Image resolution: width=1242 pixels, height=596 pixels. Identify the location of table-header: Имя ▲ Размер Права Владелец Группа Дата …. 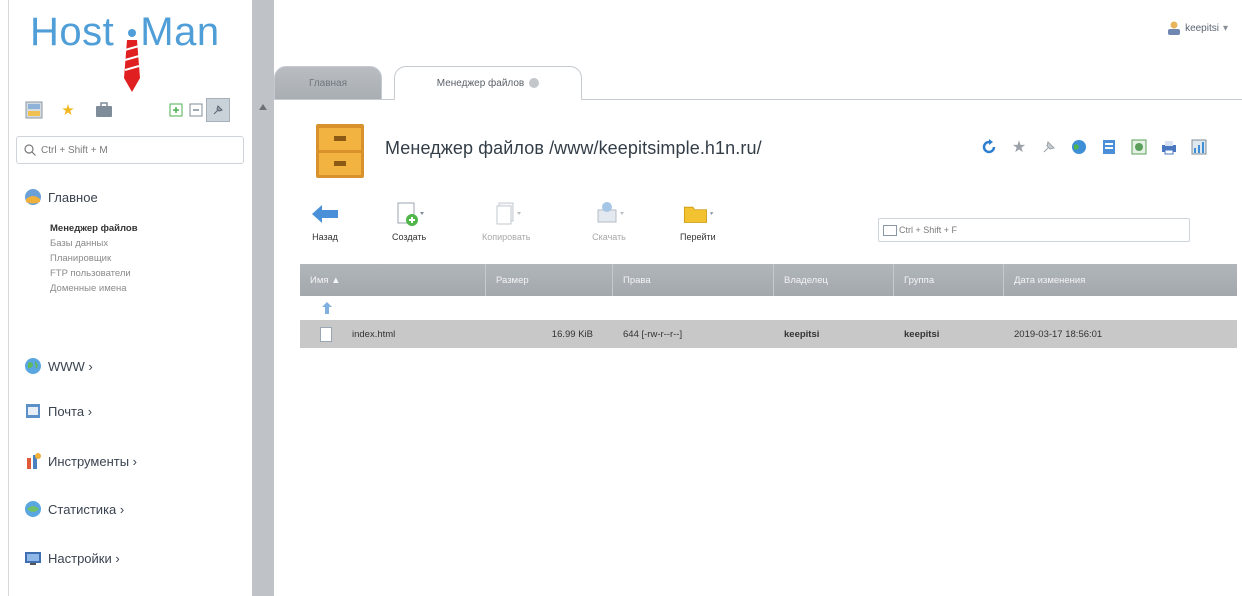
(768, 280).